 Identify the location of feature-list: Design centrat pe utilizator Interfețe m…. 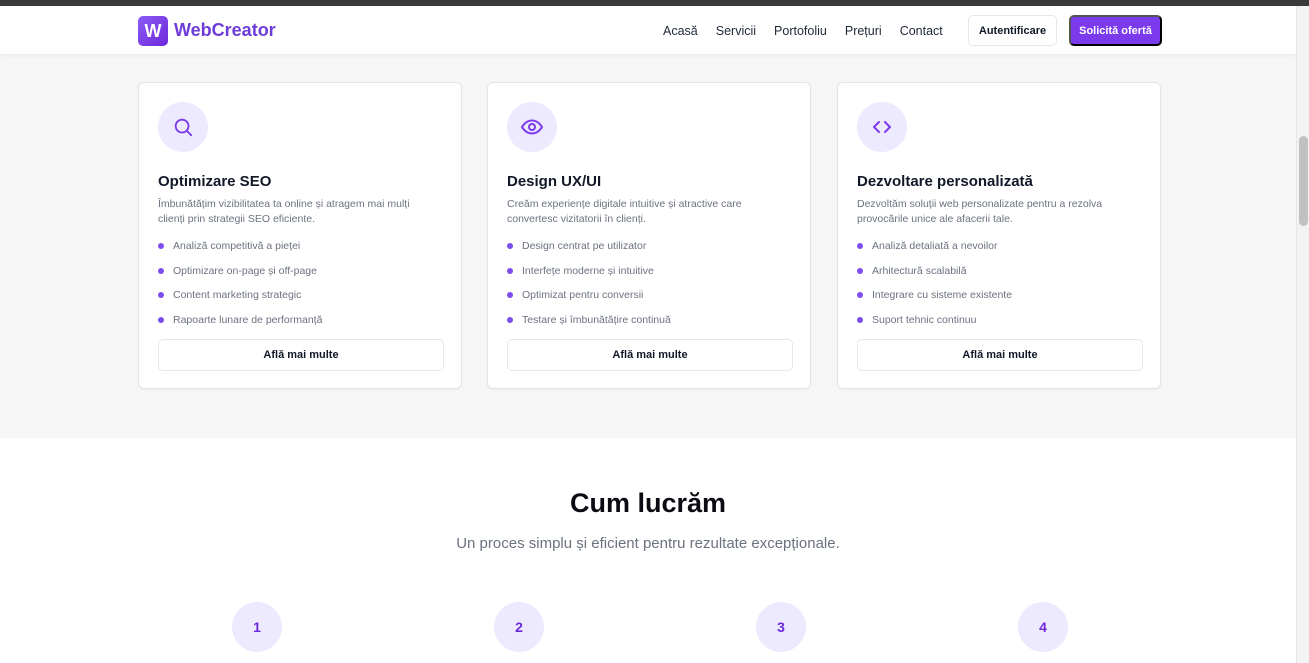
(589, 289).